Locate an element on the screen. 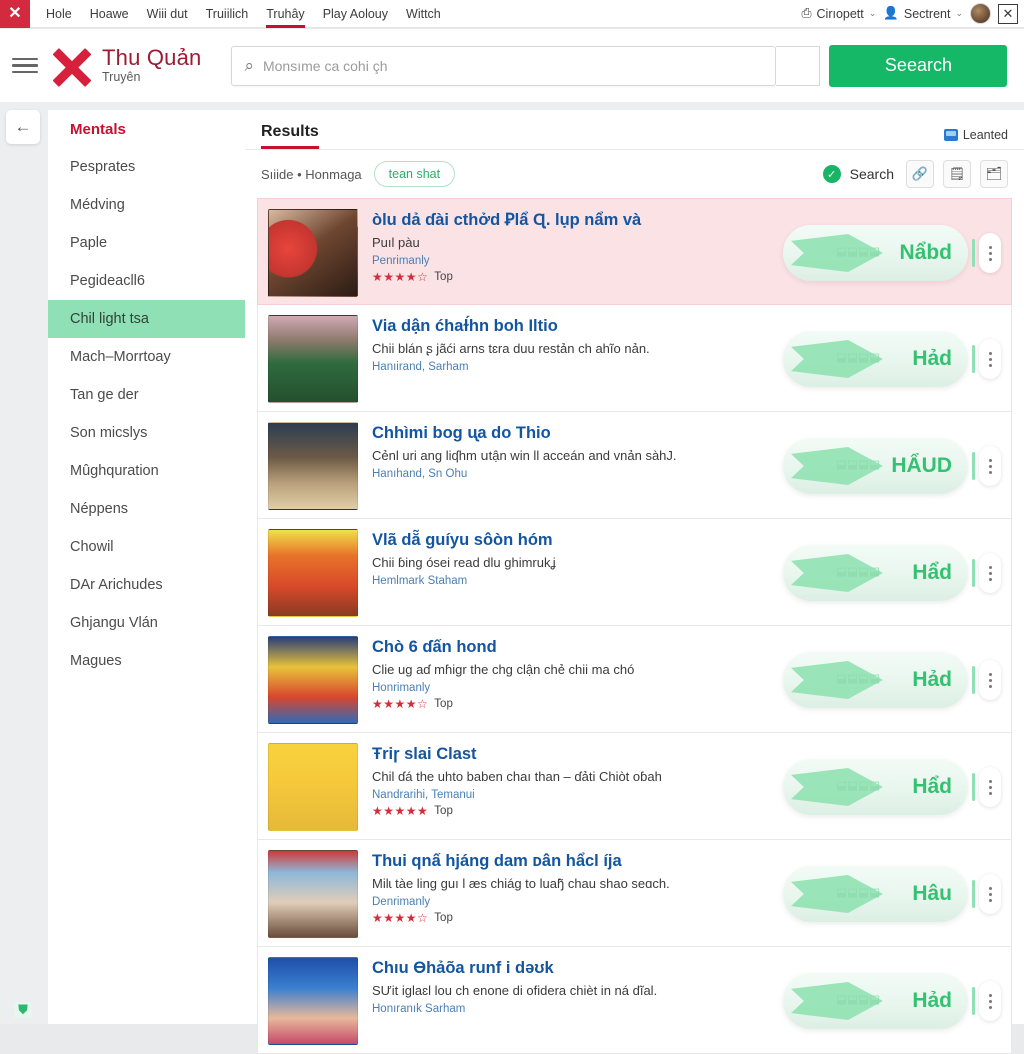  thumbnail-lode-con-orange-comic is located at coordinates (313, 573).